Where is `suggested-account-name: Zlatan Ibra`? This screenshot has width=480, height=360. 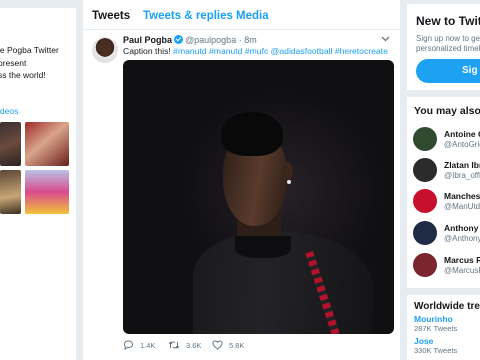 suggested-account-name: Zlatan Ibra is located at coordinates (462, 165).